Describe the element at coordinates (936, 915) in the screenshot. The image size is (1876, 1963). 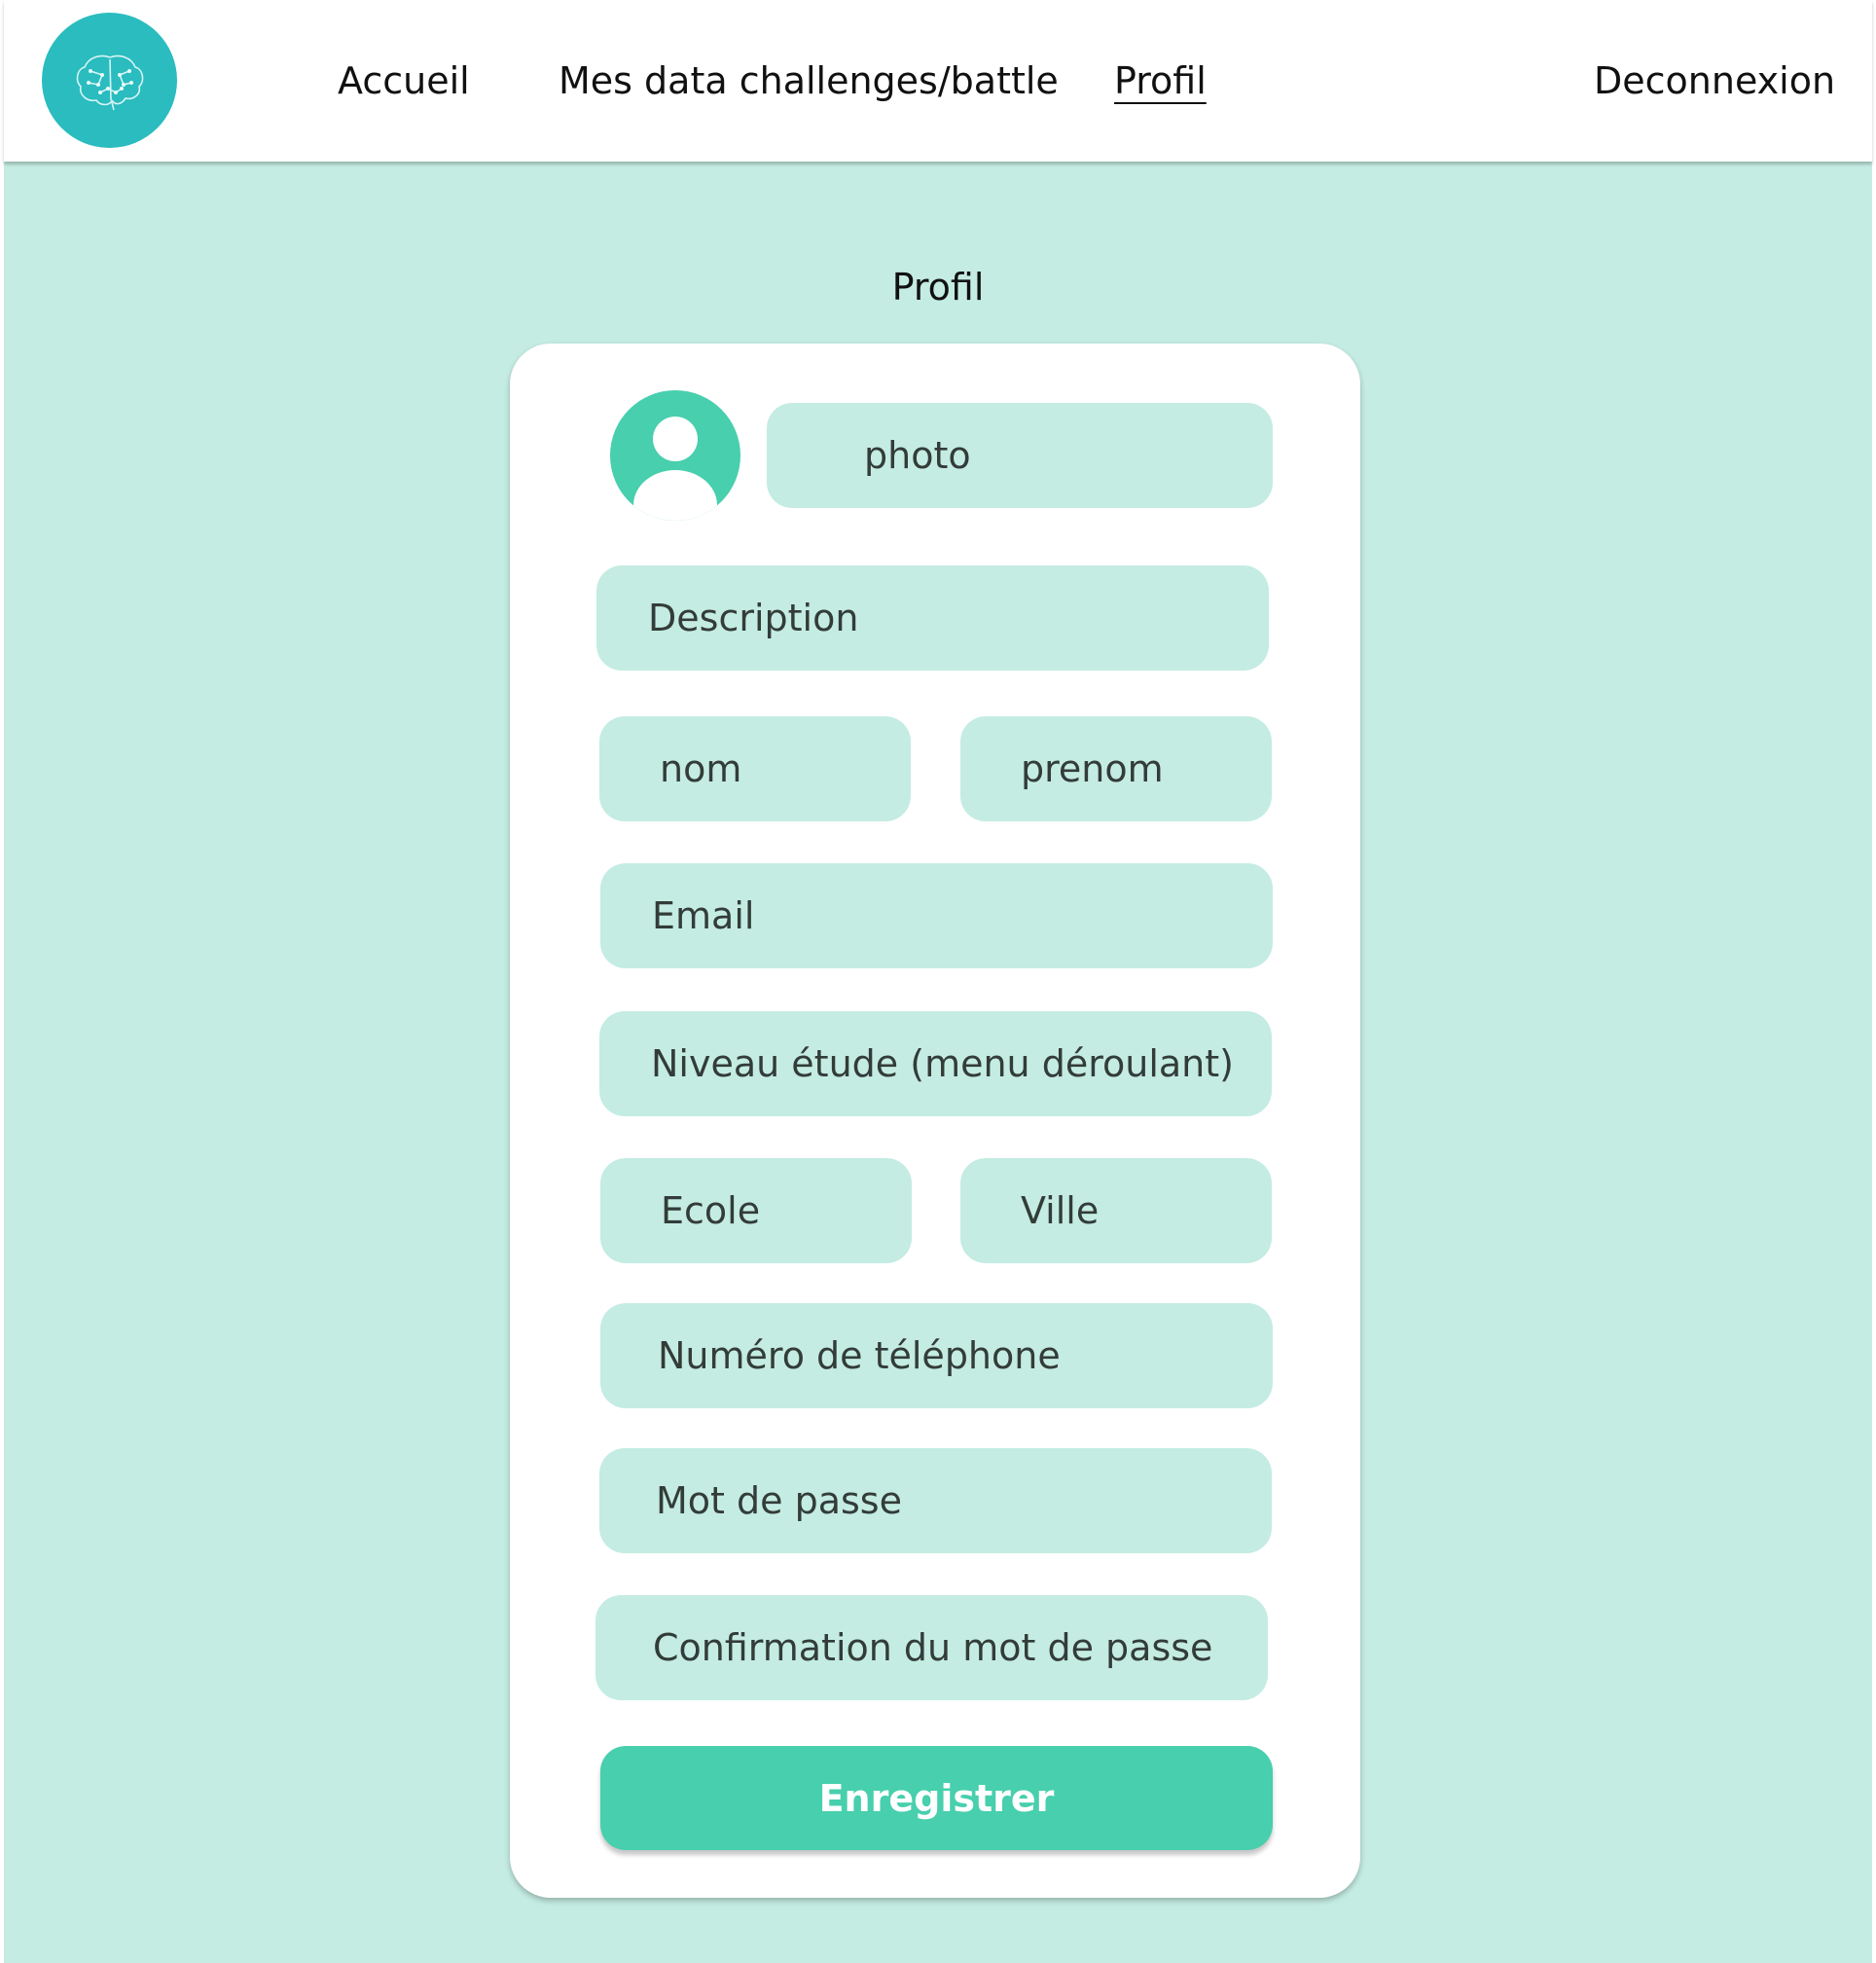
I see `email-field: Email` at that location.